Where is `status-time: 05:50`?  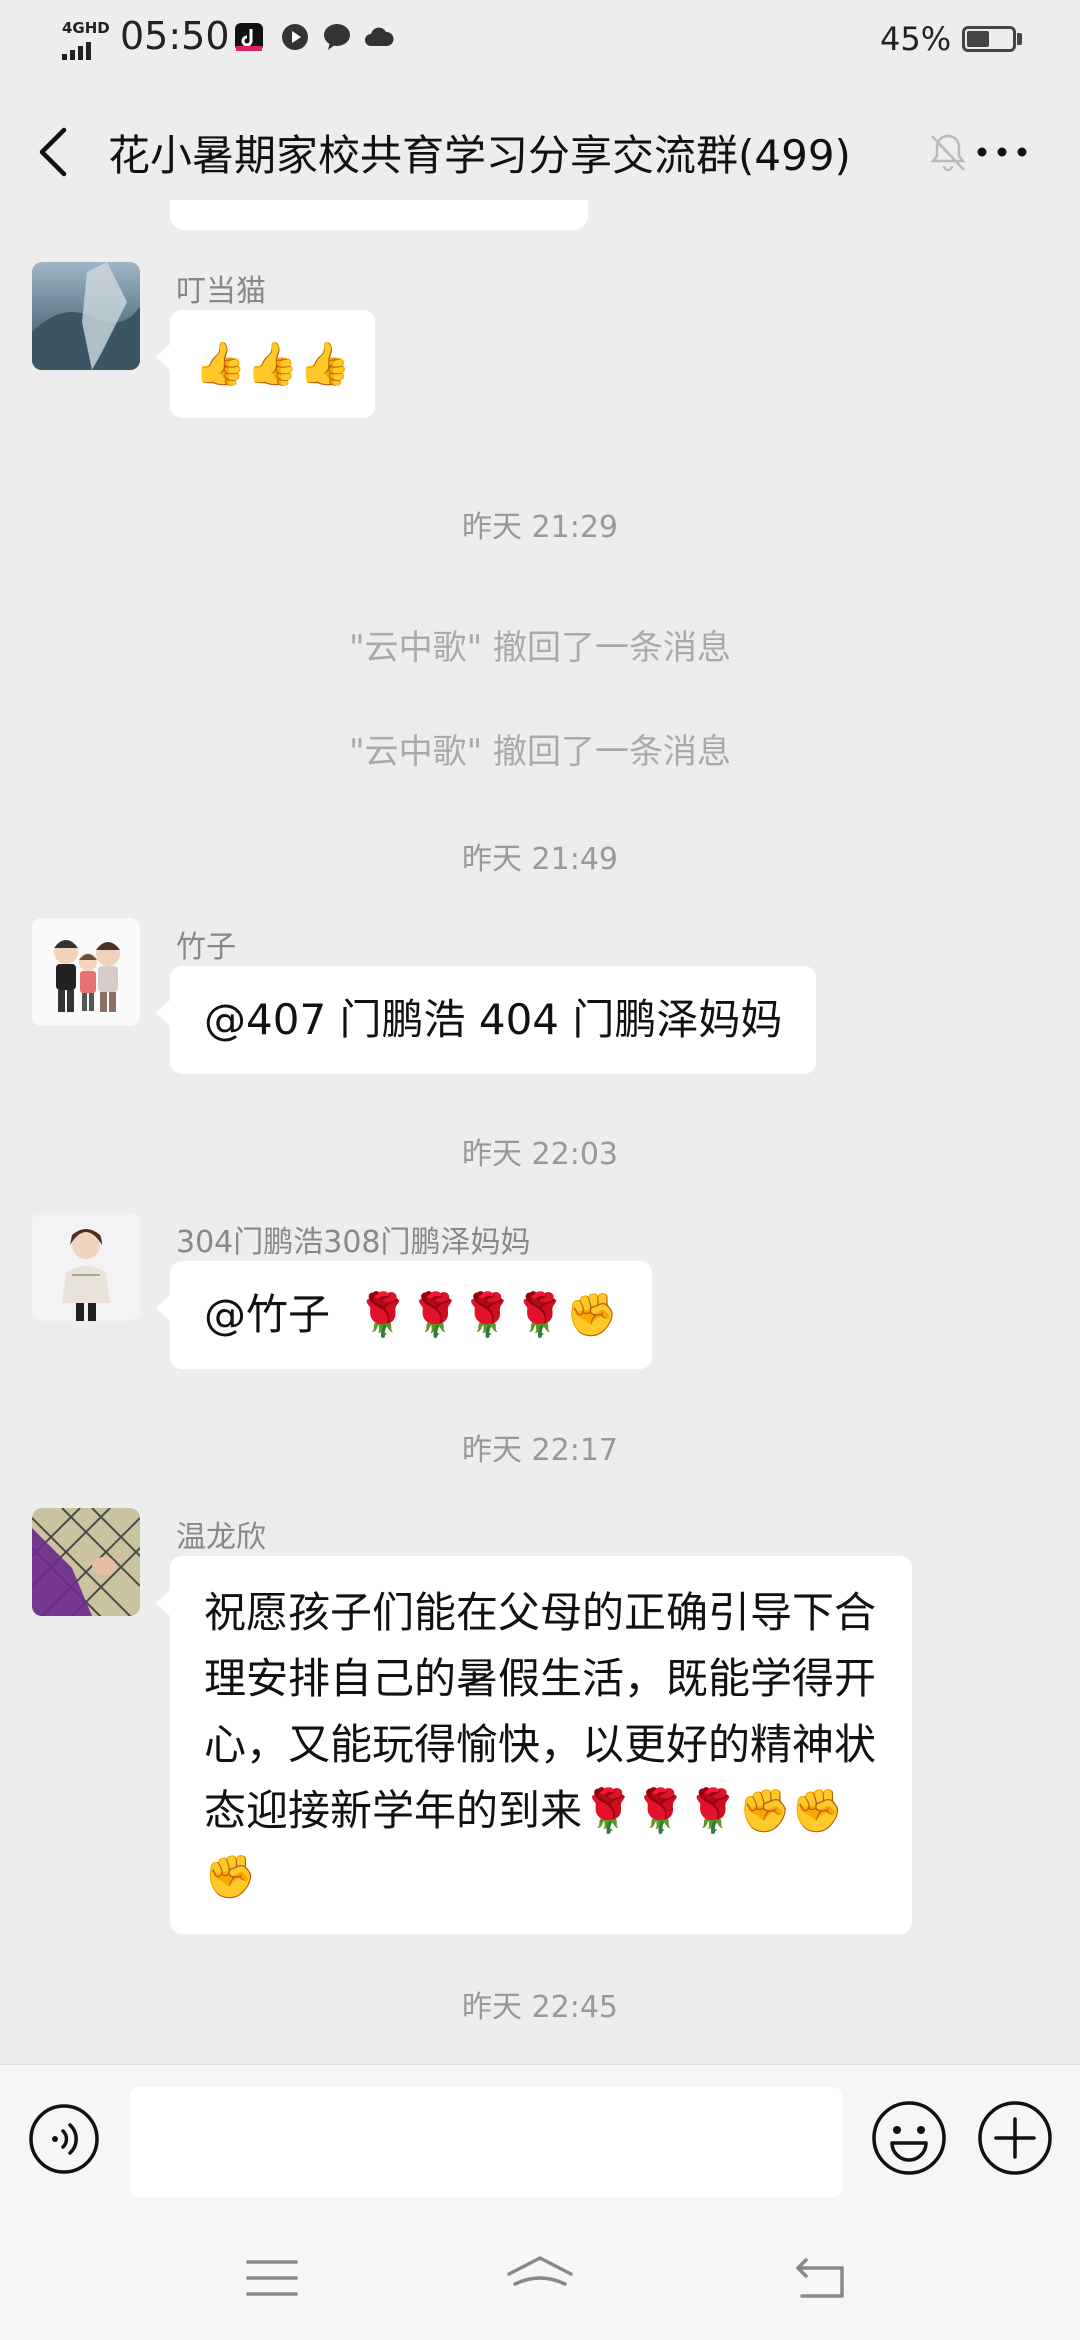 status-time: 05:50 is located at coordinates (175, 36).